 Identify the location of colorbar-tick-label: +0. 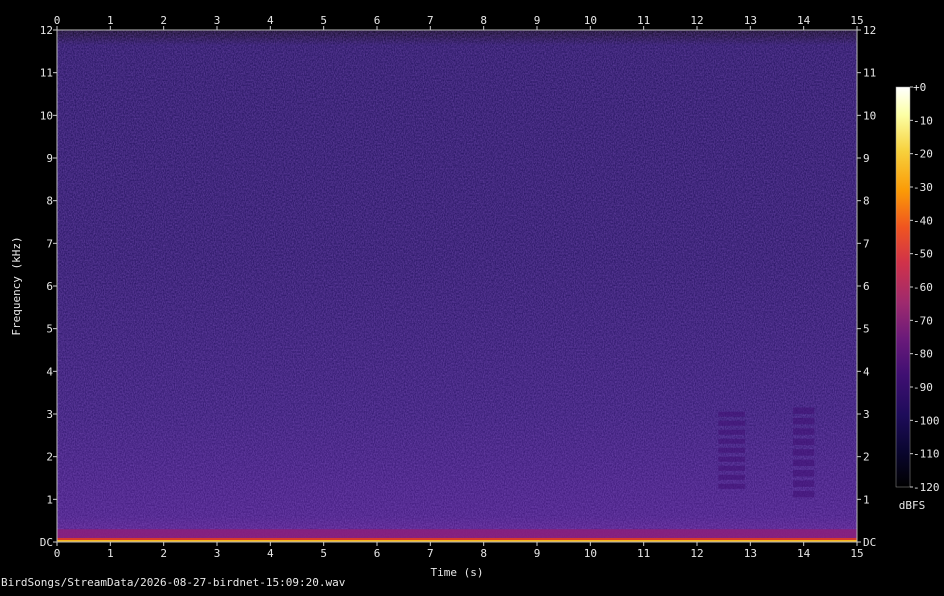
(919, 87).